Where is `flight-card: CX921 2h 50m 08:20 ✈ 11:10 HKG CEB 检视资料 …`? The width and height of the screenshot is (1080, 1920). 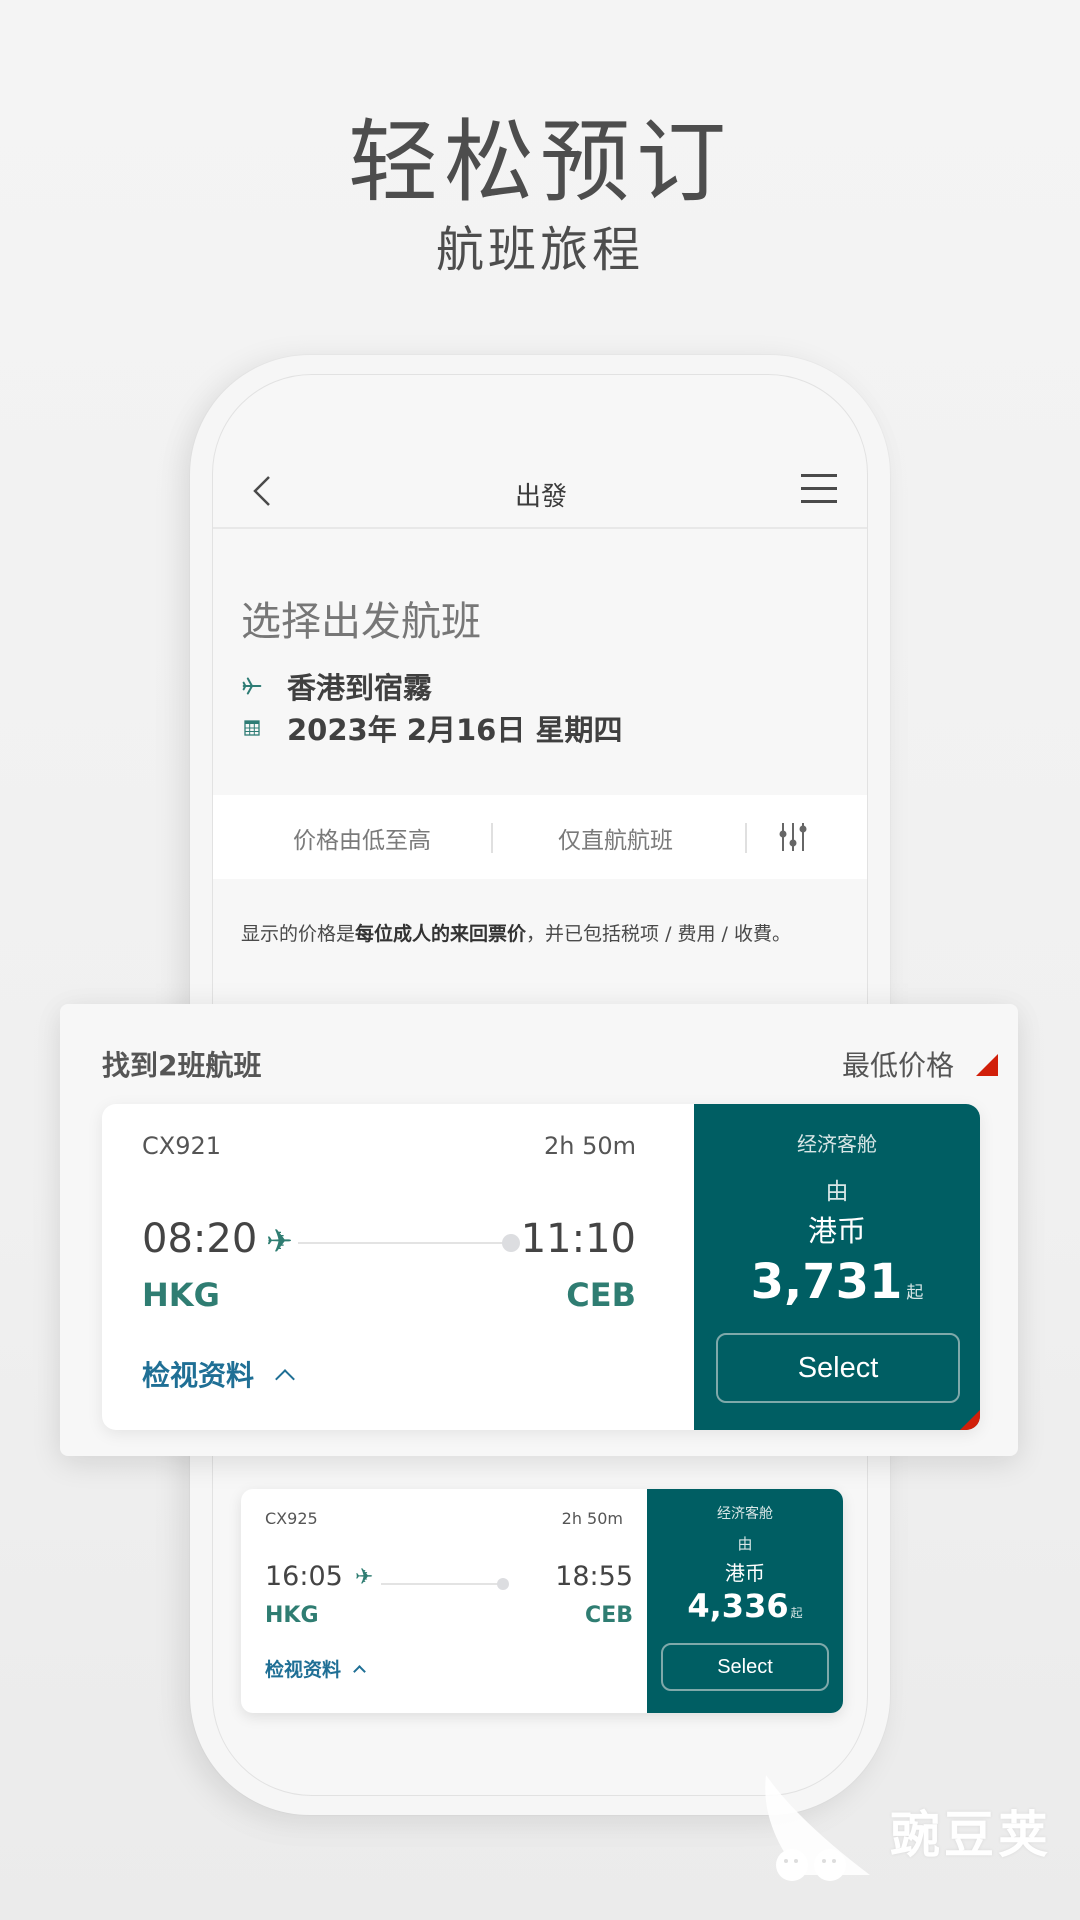 flight-card: CX921 2h 50m 08:20 ✈ 11:10 HKG CEB 检视资料 … is located at coordinates (541, 1267).